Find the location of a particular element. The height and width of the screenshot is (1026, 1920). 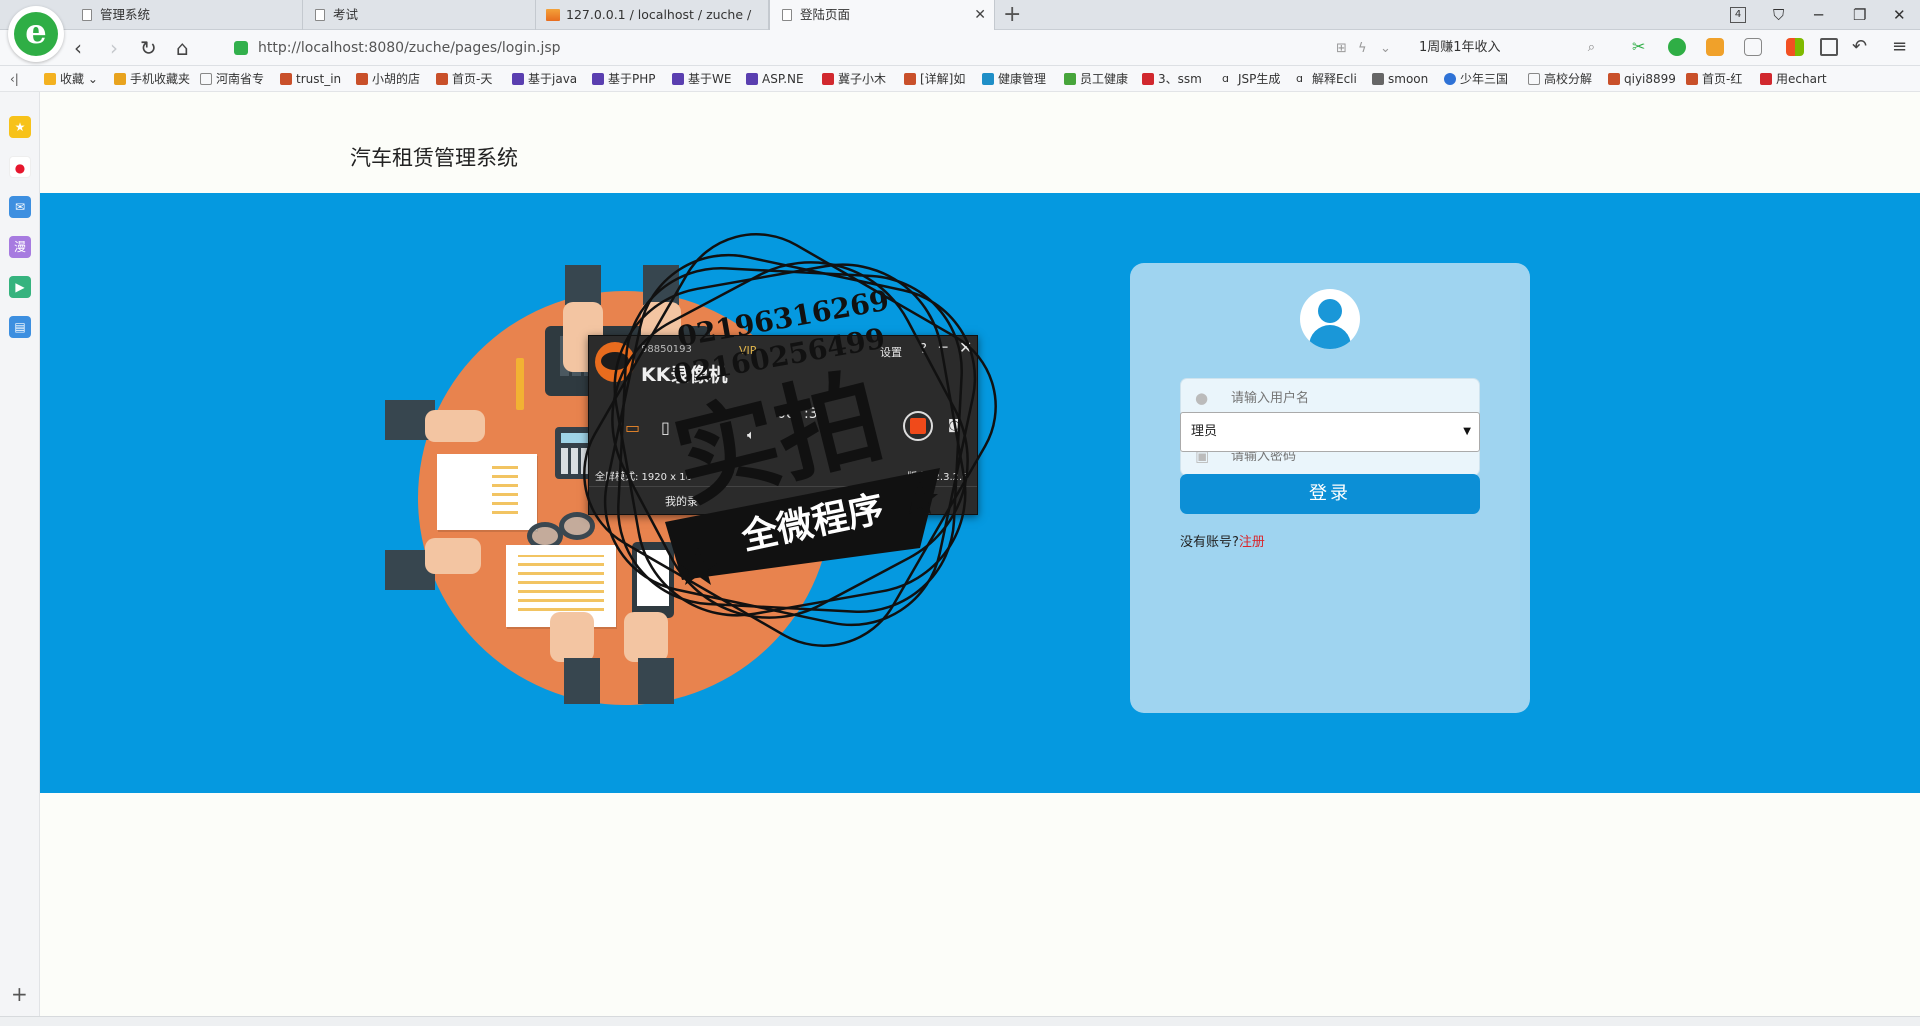

video-icon: ▶ is located at coordinates (20, 287).